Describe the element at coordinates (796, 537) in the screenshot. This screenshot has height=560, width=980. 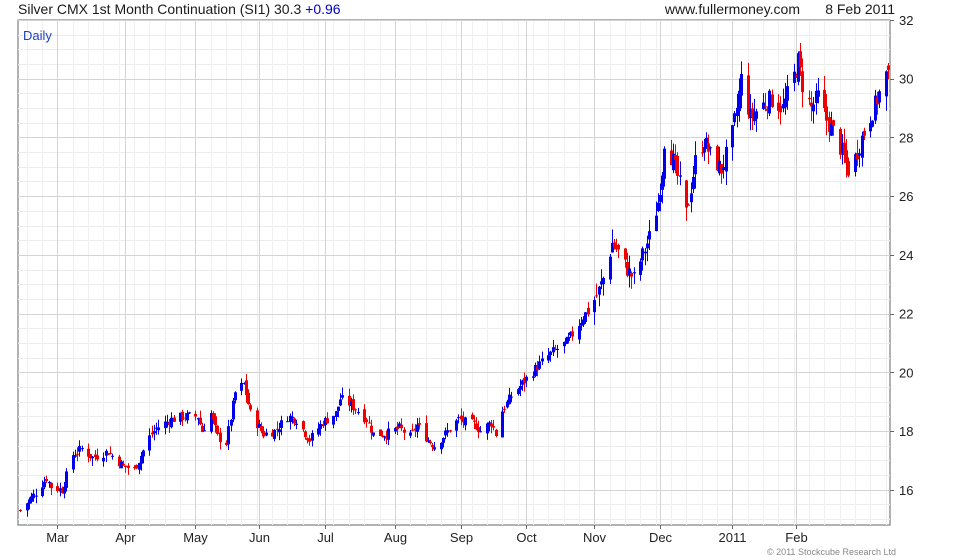
I see `x-tick-label: Feb` at that location.